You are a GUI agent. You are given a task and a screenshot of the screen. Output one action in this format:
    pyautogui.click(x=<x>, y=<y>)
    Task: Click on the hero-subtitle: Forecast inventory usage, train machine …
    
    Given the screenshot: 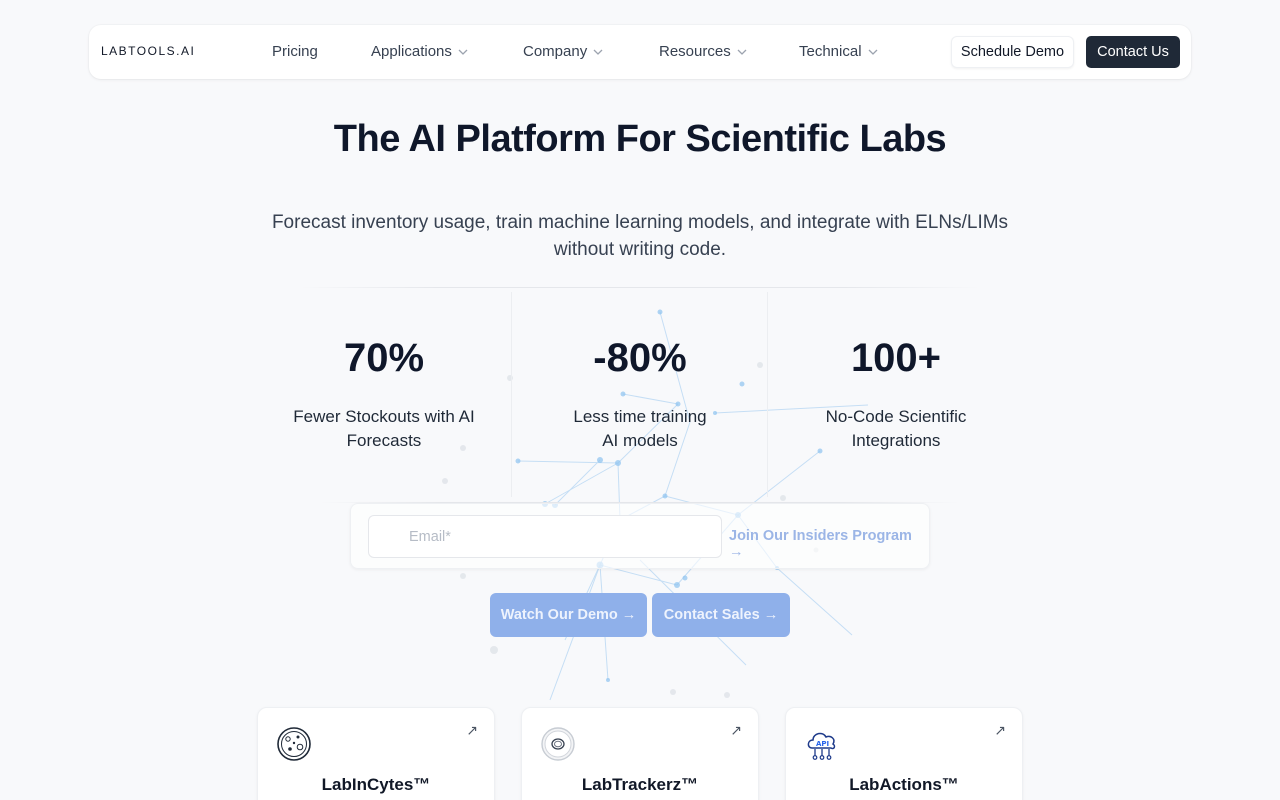 What is the action you would take?
    pyautogui.click(x=640, y=236)
    